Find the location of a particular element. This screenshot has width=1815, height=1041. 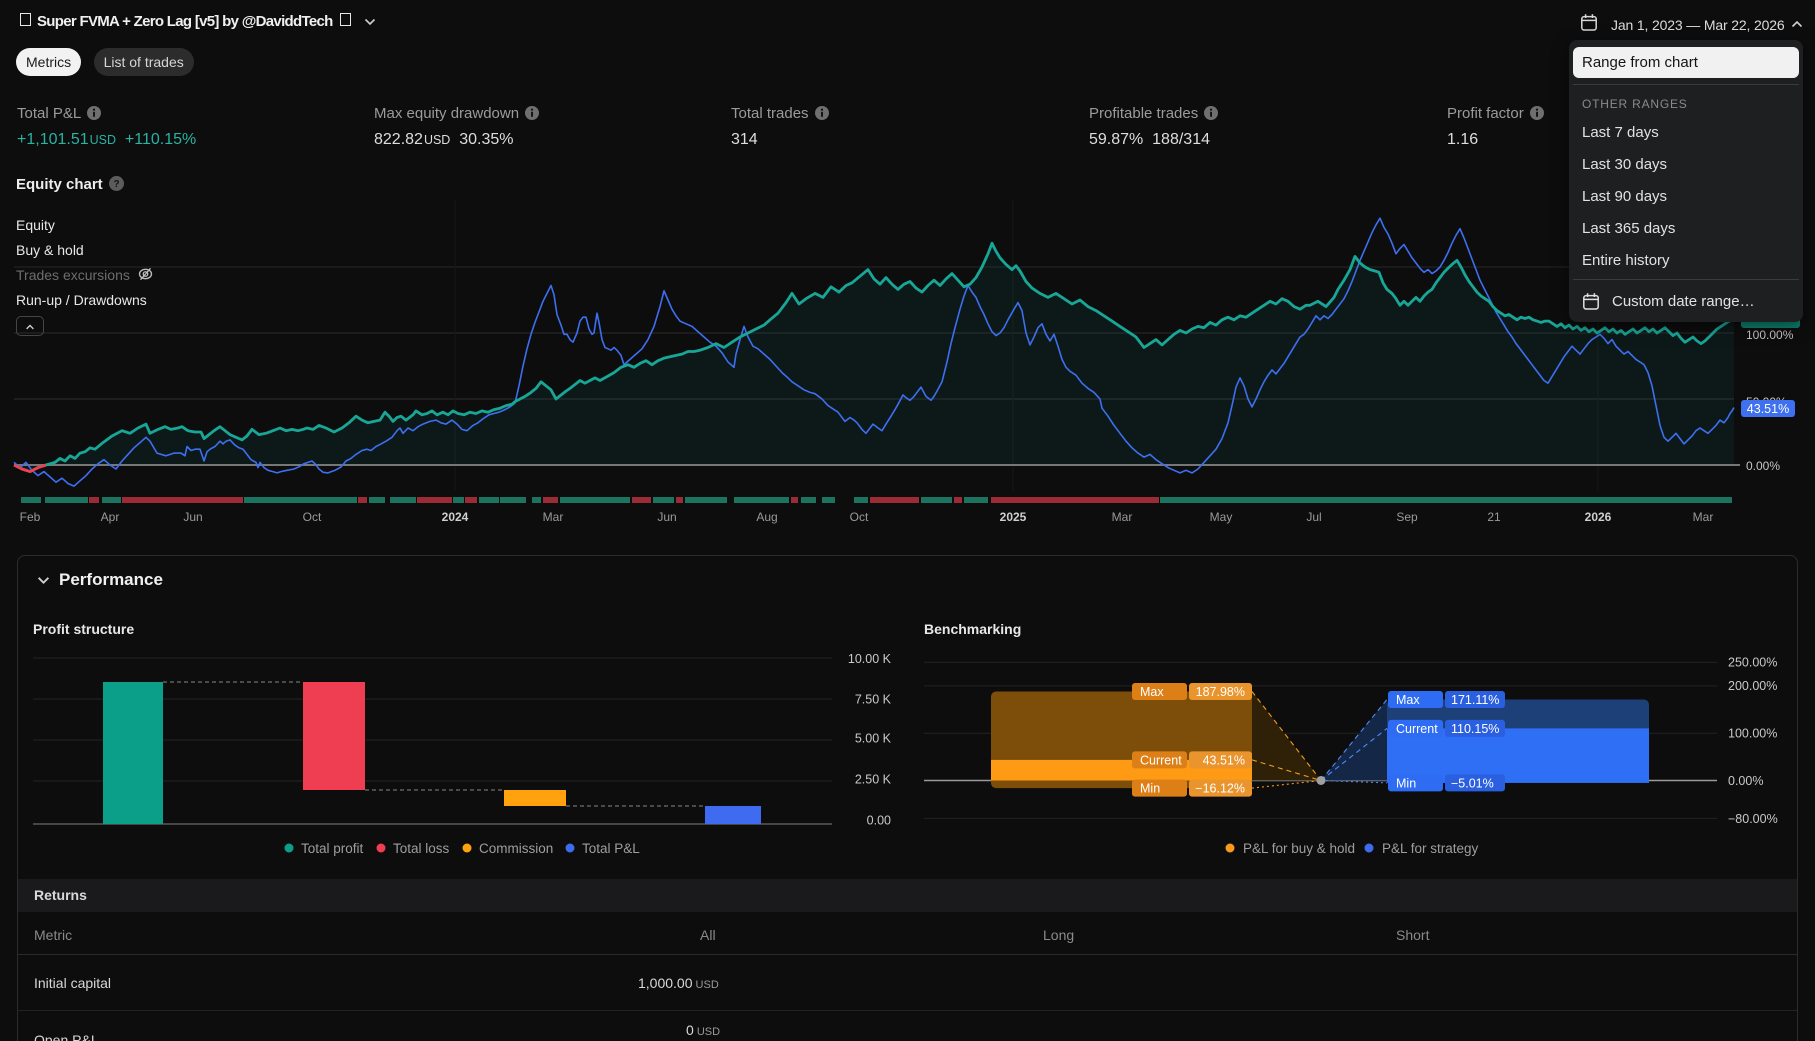

svg-text: Total P&L is located at coordinates (611, 848).